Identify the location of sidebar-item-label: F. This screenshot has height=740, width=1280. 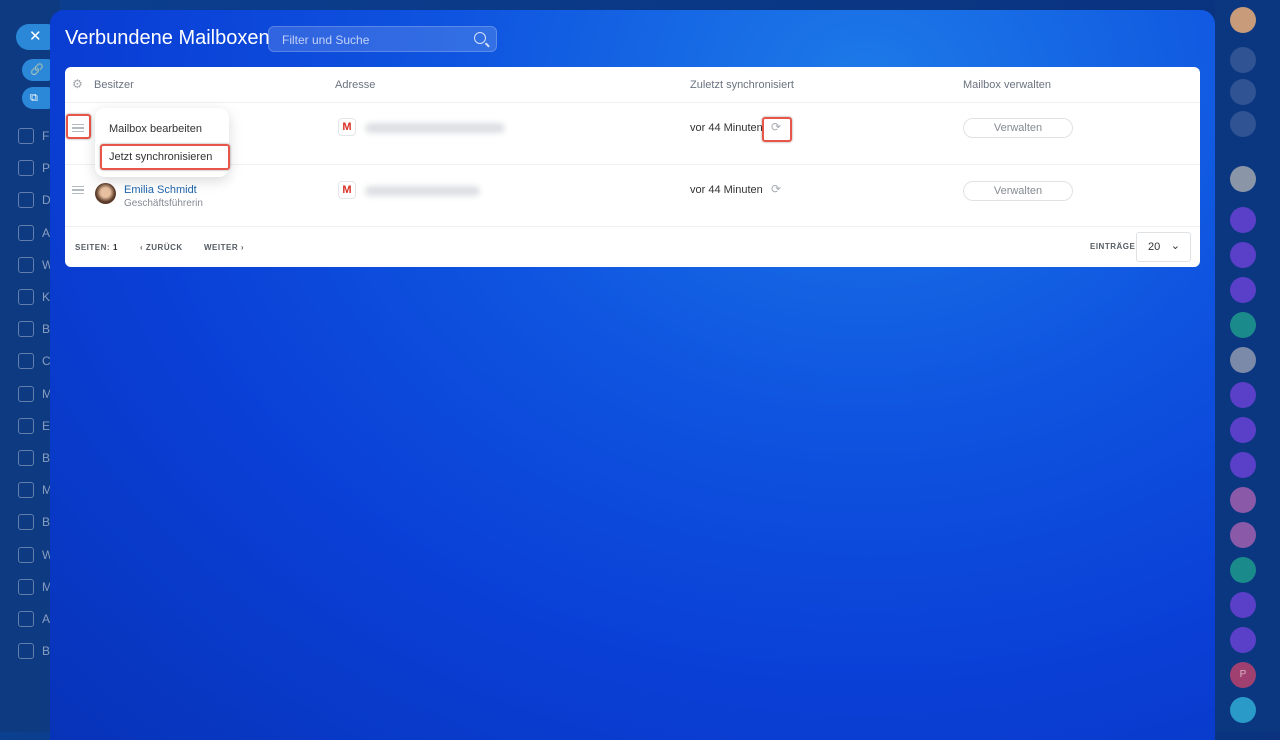
(45, 136).